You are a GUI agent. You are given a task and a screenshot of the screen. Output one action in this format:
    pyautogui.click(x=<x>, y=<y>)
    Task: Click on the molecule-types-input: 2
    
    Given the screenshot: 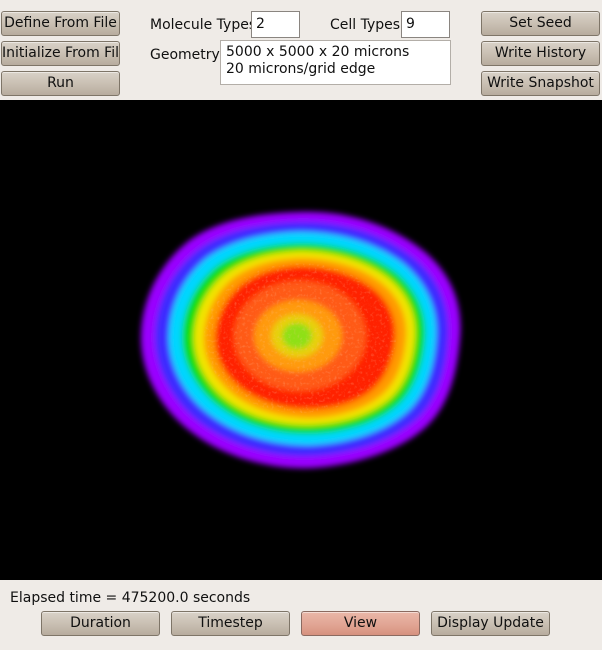 What is the action you would take?
    pyautogui.click(x=275, y=24)
    